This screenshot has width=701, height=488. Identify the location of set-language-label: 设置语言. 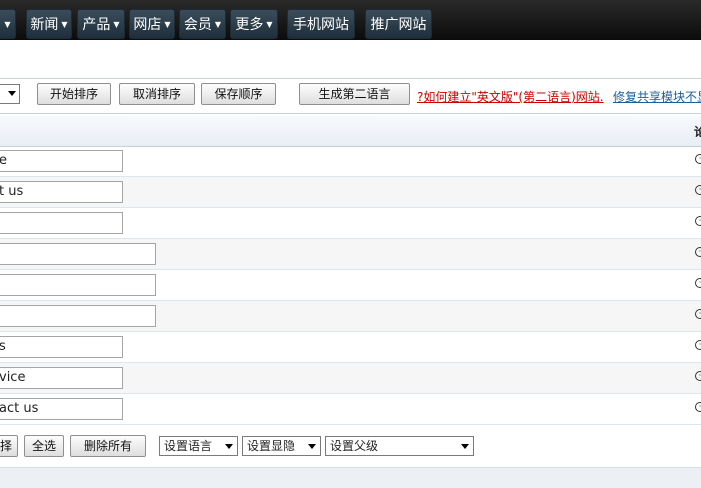
(188, 446).